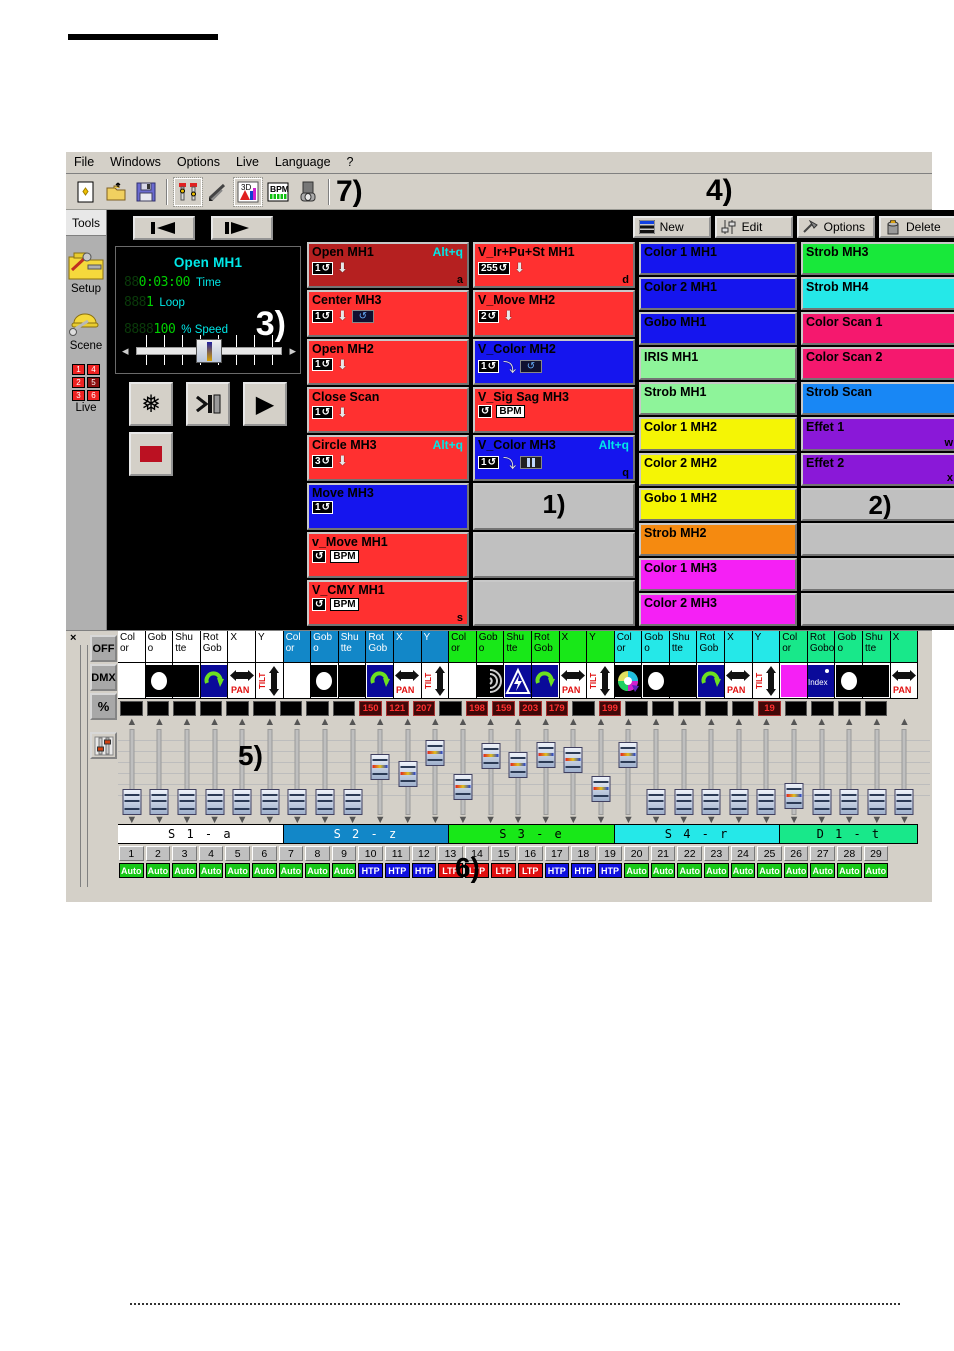 This screenshot has width=954, height=1351. Describe the element at coordinates (184, 853) in the screenshot. I see `channel-number: 3` at that location.